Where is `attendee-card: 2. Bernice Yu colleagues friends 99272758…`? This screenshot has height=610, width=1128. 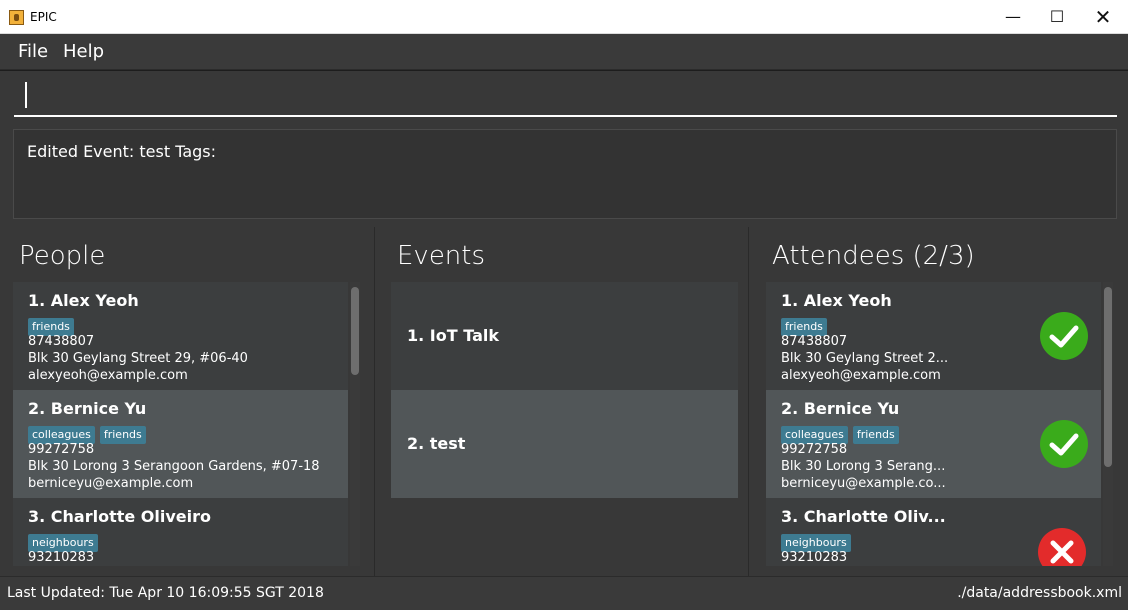 attendee-card: 2. Bernice Yu colleagues friends 99272758… is located at coordinates (933, 444).